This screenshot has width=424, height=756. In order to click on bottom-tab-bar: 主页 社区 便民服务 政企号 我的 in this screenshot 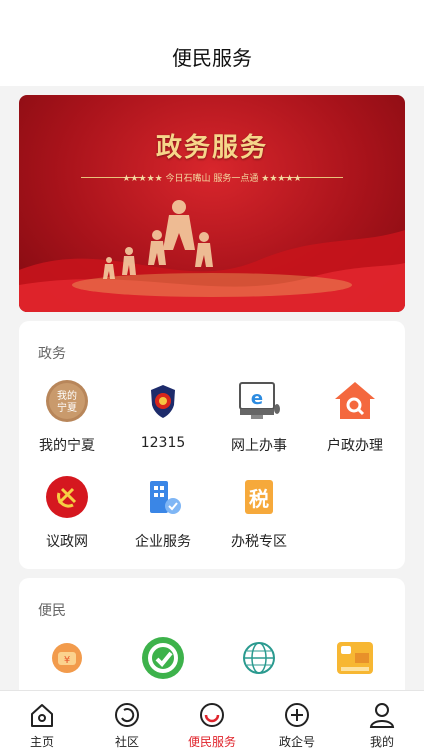, I will do `click(212, 723)`.